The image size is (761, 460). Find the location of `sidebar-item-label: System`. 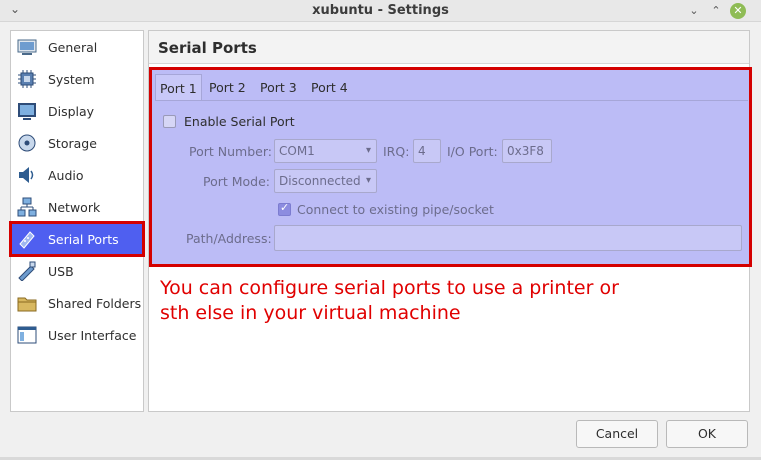

sidebar-item-label: System is located at coordinates (71, 79).